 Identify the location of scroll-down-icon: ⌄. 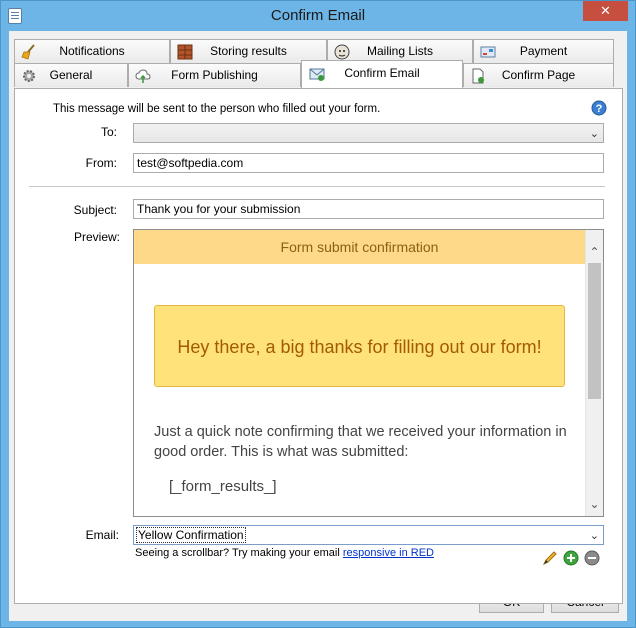
(594, 504).